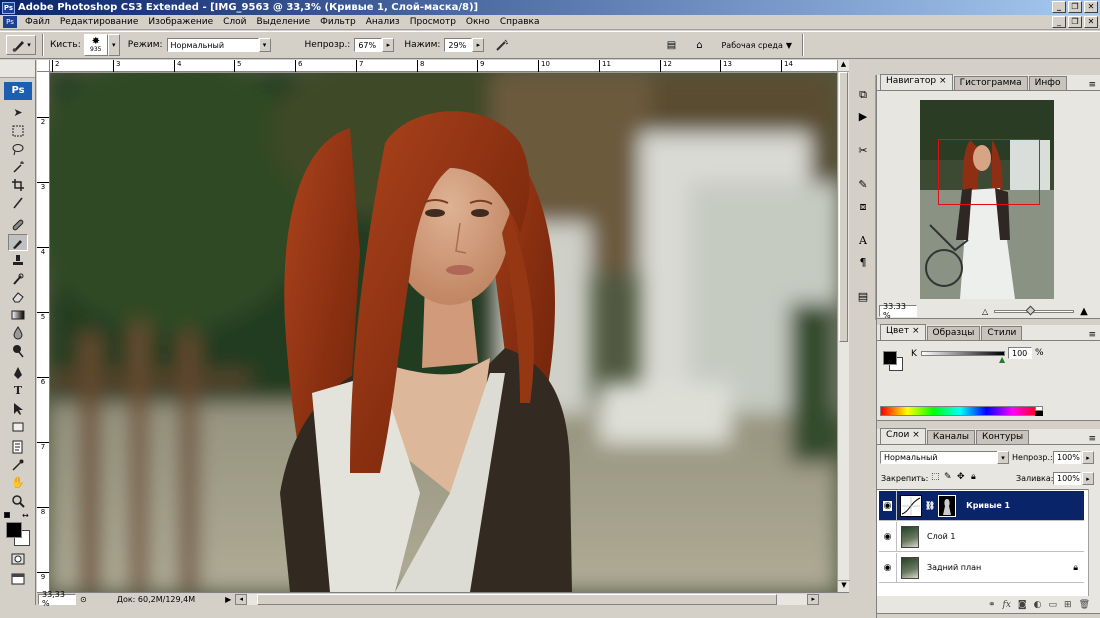  Describe the element at coordinates (898, 311) in the screenshot. I see `navigator-zoom-field: 33.33 %` at that location.